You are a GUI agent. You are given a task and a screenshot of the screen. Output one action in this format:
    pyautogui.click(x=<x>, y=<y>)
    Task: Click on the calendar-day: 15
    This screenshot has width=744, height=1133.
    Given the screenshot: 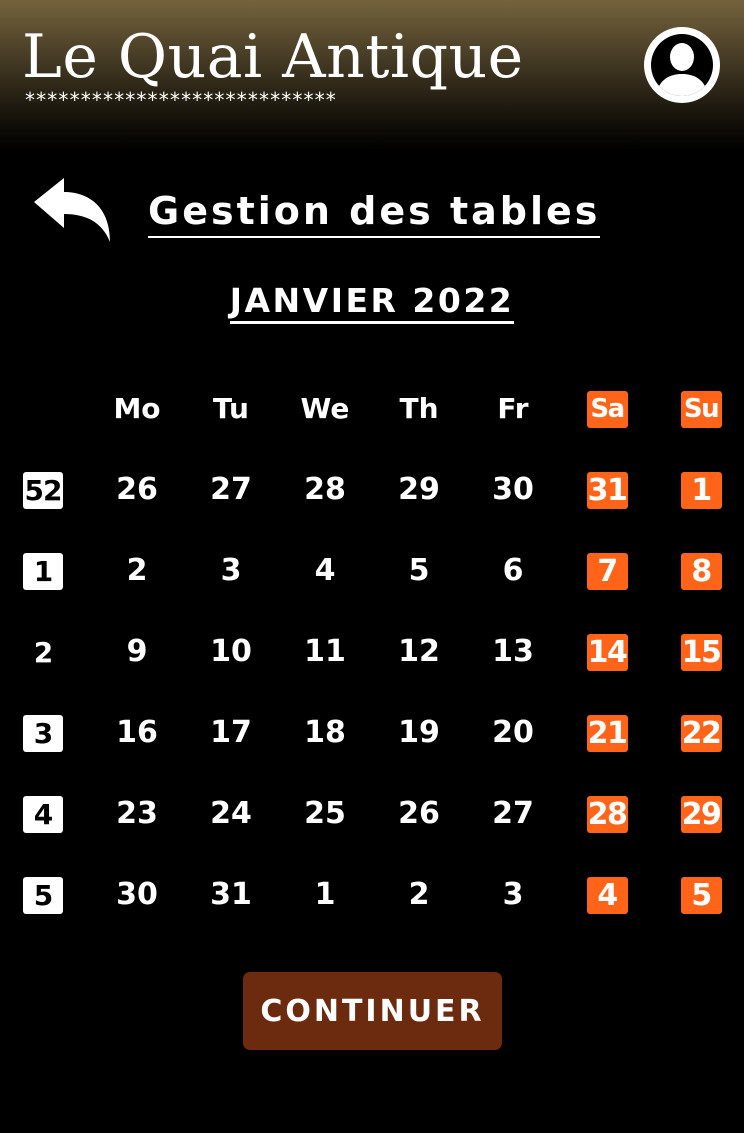 What is the action you would take?
    pyautogui.click(x=701, y=652)
    